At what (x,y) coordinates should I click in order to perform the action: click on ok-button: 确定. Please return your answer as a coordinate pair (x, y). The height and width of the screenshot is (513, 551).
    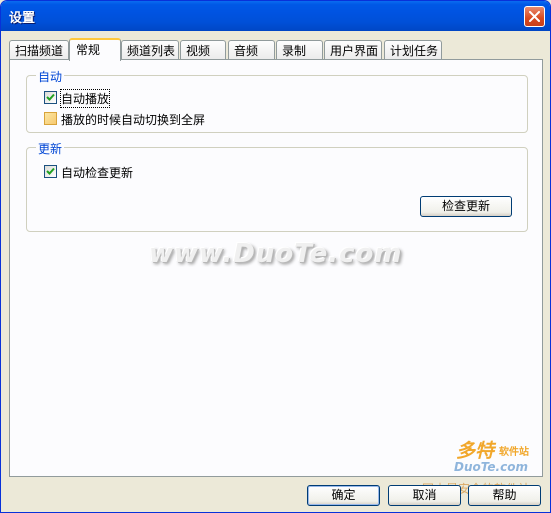
    Looking at the image, I should click on (343, 495).